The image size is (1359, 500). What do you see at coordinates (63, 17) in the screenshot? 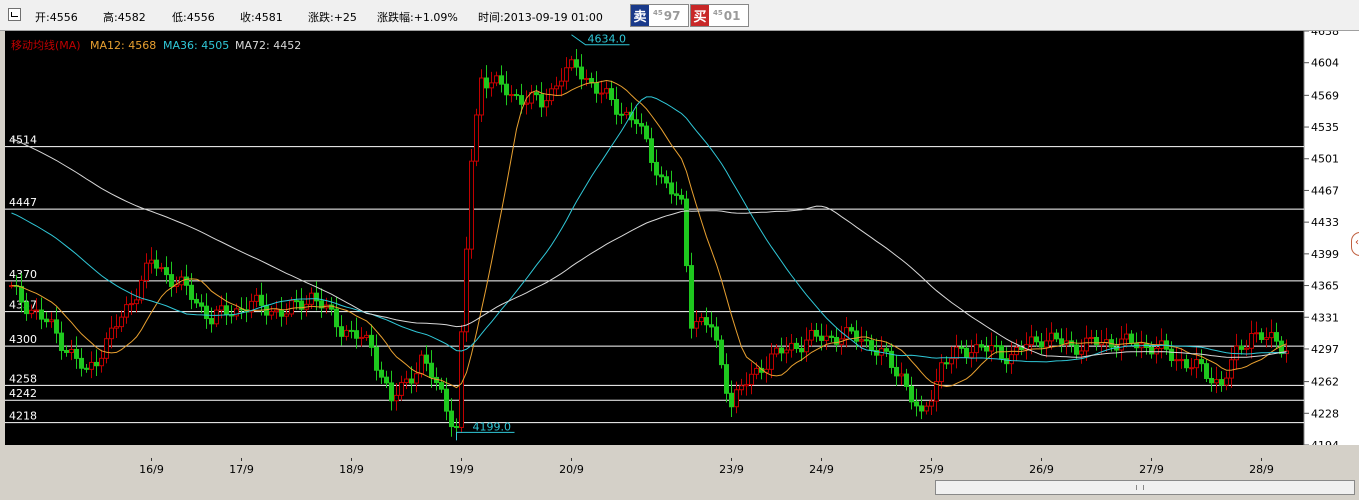
I see `open-value: 4556` at bounding box center [63, 17].